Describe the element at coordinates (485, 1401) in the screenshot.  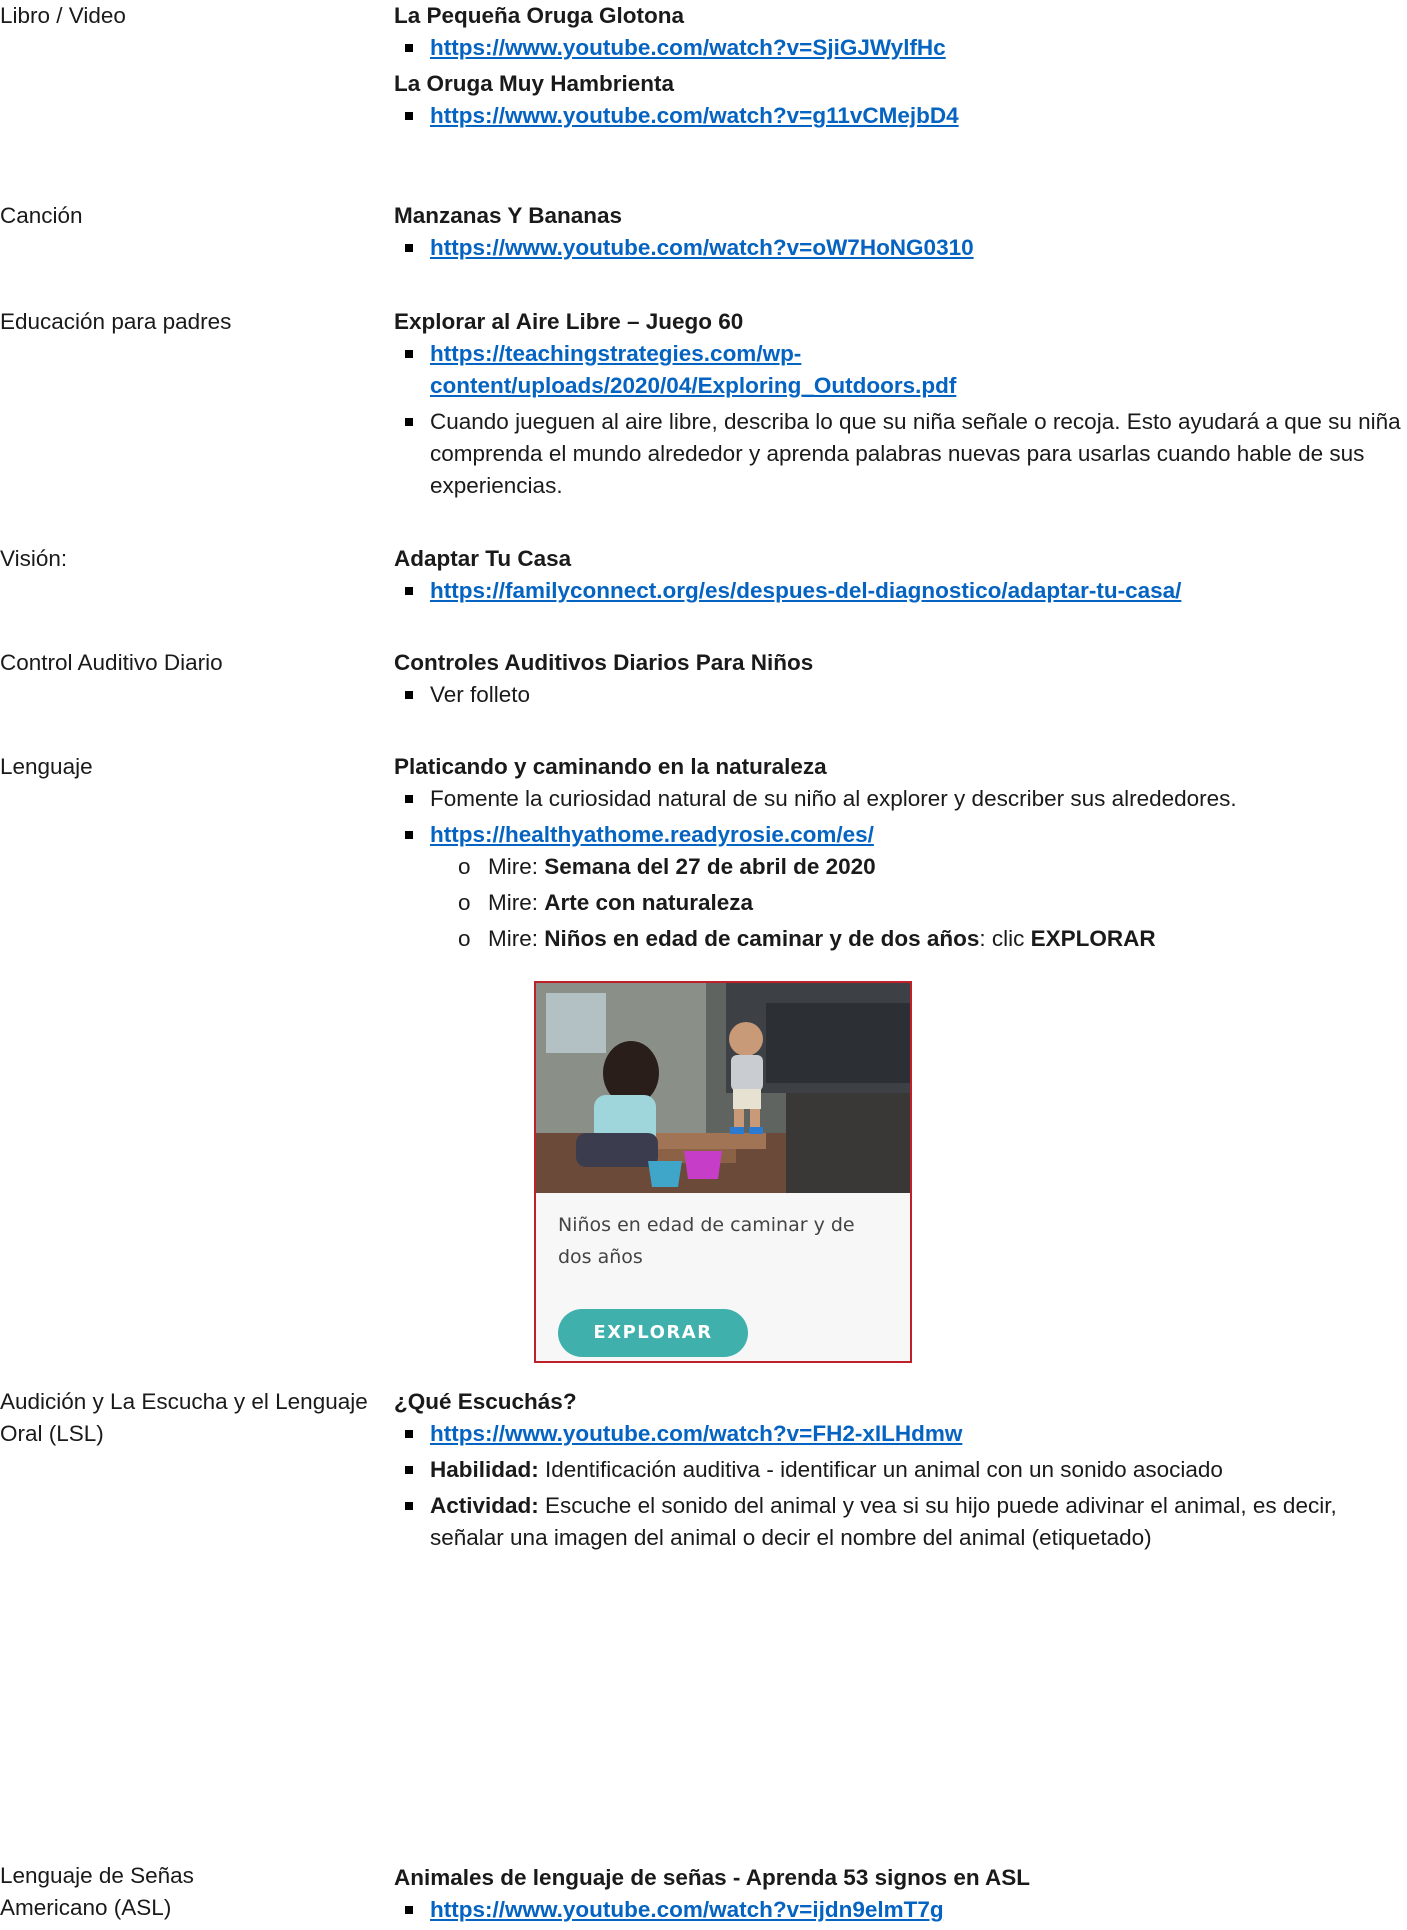
I see `lsl-title: ¿Qué Escuchás?` at that location.